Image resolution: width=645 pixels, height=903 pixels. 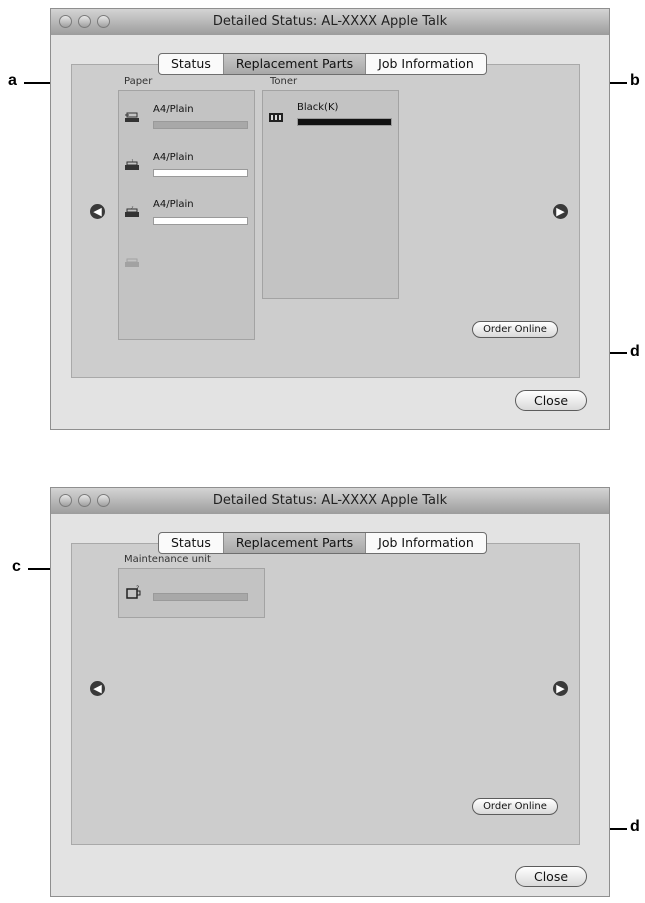 I want to click on toner-level-fill, so click(x=344, y=122).